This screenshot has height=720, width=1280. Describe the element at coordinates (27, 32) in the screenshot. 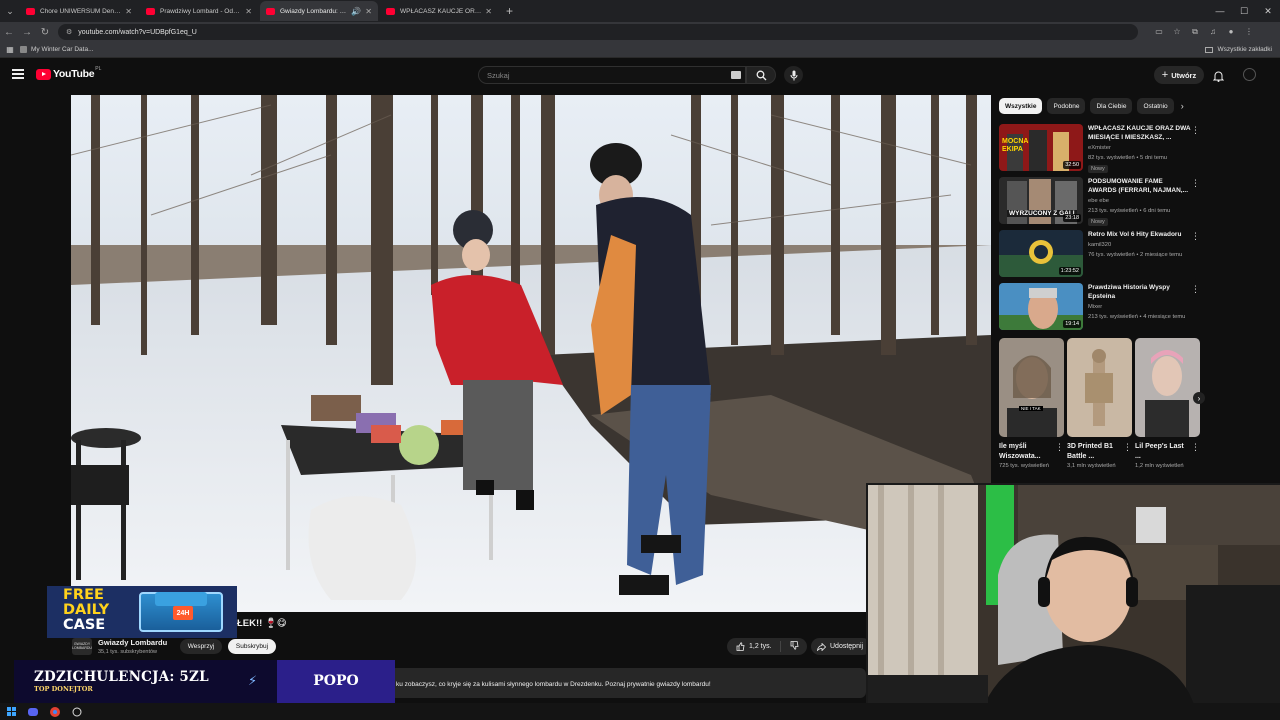

I see `forward-icon: →` at that location.